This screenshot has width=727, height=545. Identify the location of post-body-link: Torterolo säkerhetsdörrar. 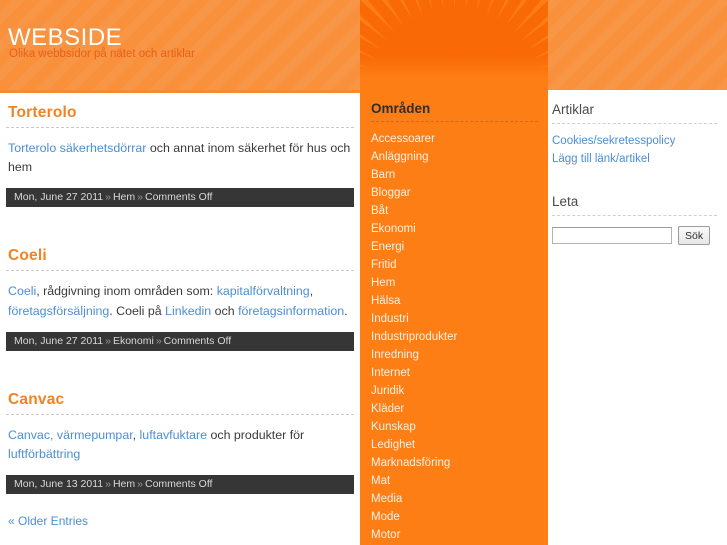
(77, 148).